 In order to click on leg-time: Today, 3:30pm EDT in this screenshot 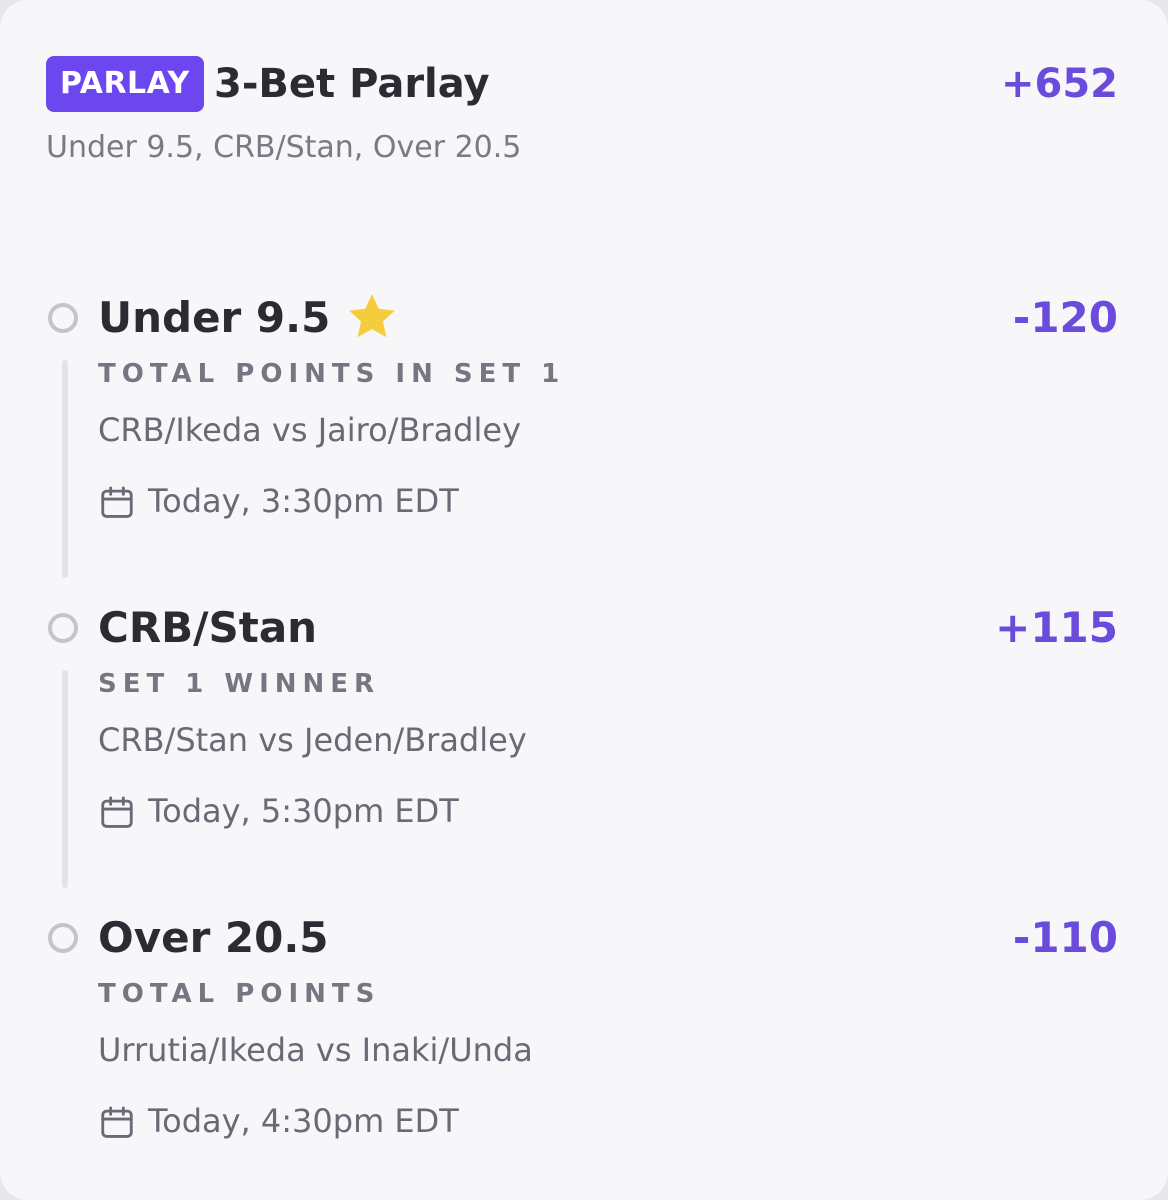, I will do `click(303, 501)`.